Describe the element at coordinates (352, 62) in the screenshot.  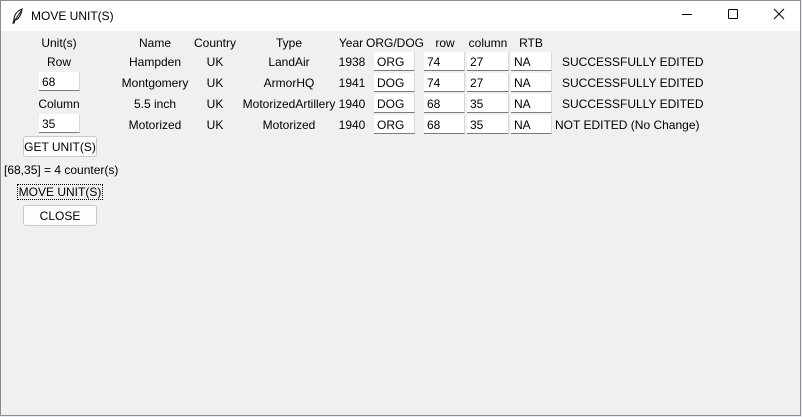
I see `row-year: 1938` at that location.